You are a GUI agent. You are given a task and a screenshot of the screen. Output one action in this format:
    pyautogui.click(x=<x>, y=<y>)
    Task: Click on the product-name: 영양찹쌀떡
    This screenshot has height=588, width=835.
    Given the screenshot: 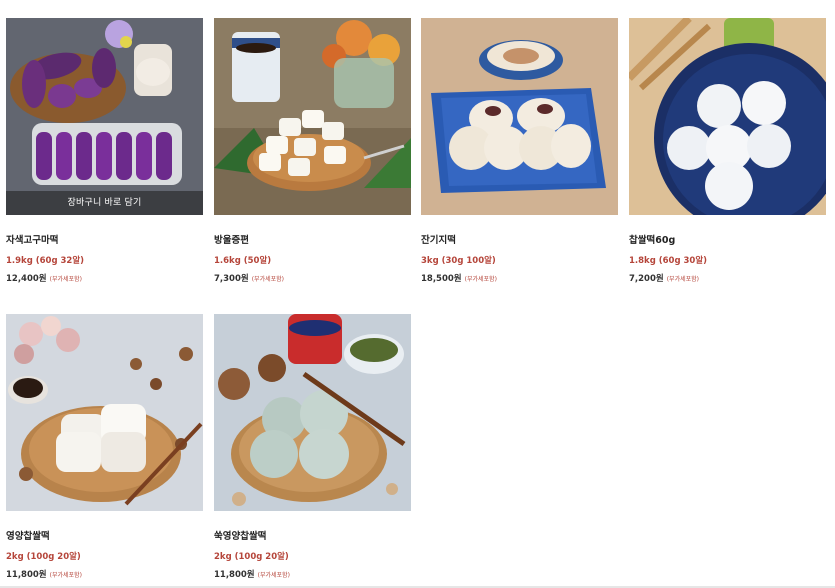 What is the action you would take?
    pyautogui.click(x=104, y=535)
    